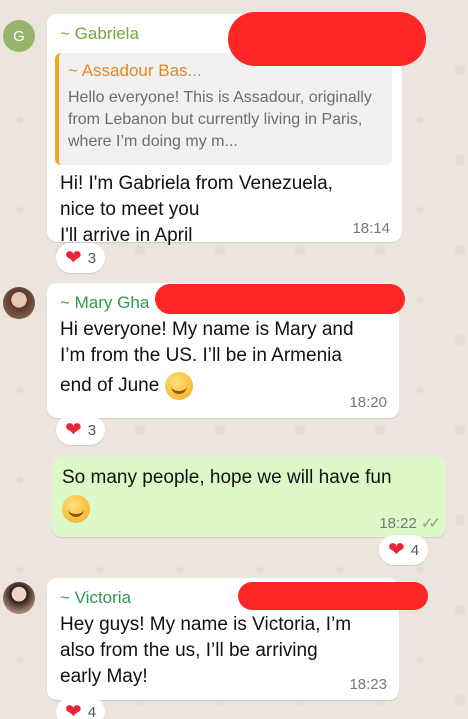 The height and width of the screenshot is (719, 468). I want to click on message-line: Hi everyone! My name is Mary and, so click(207, 329).